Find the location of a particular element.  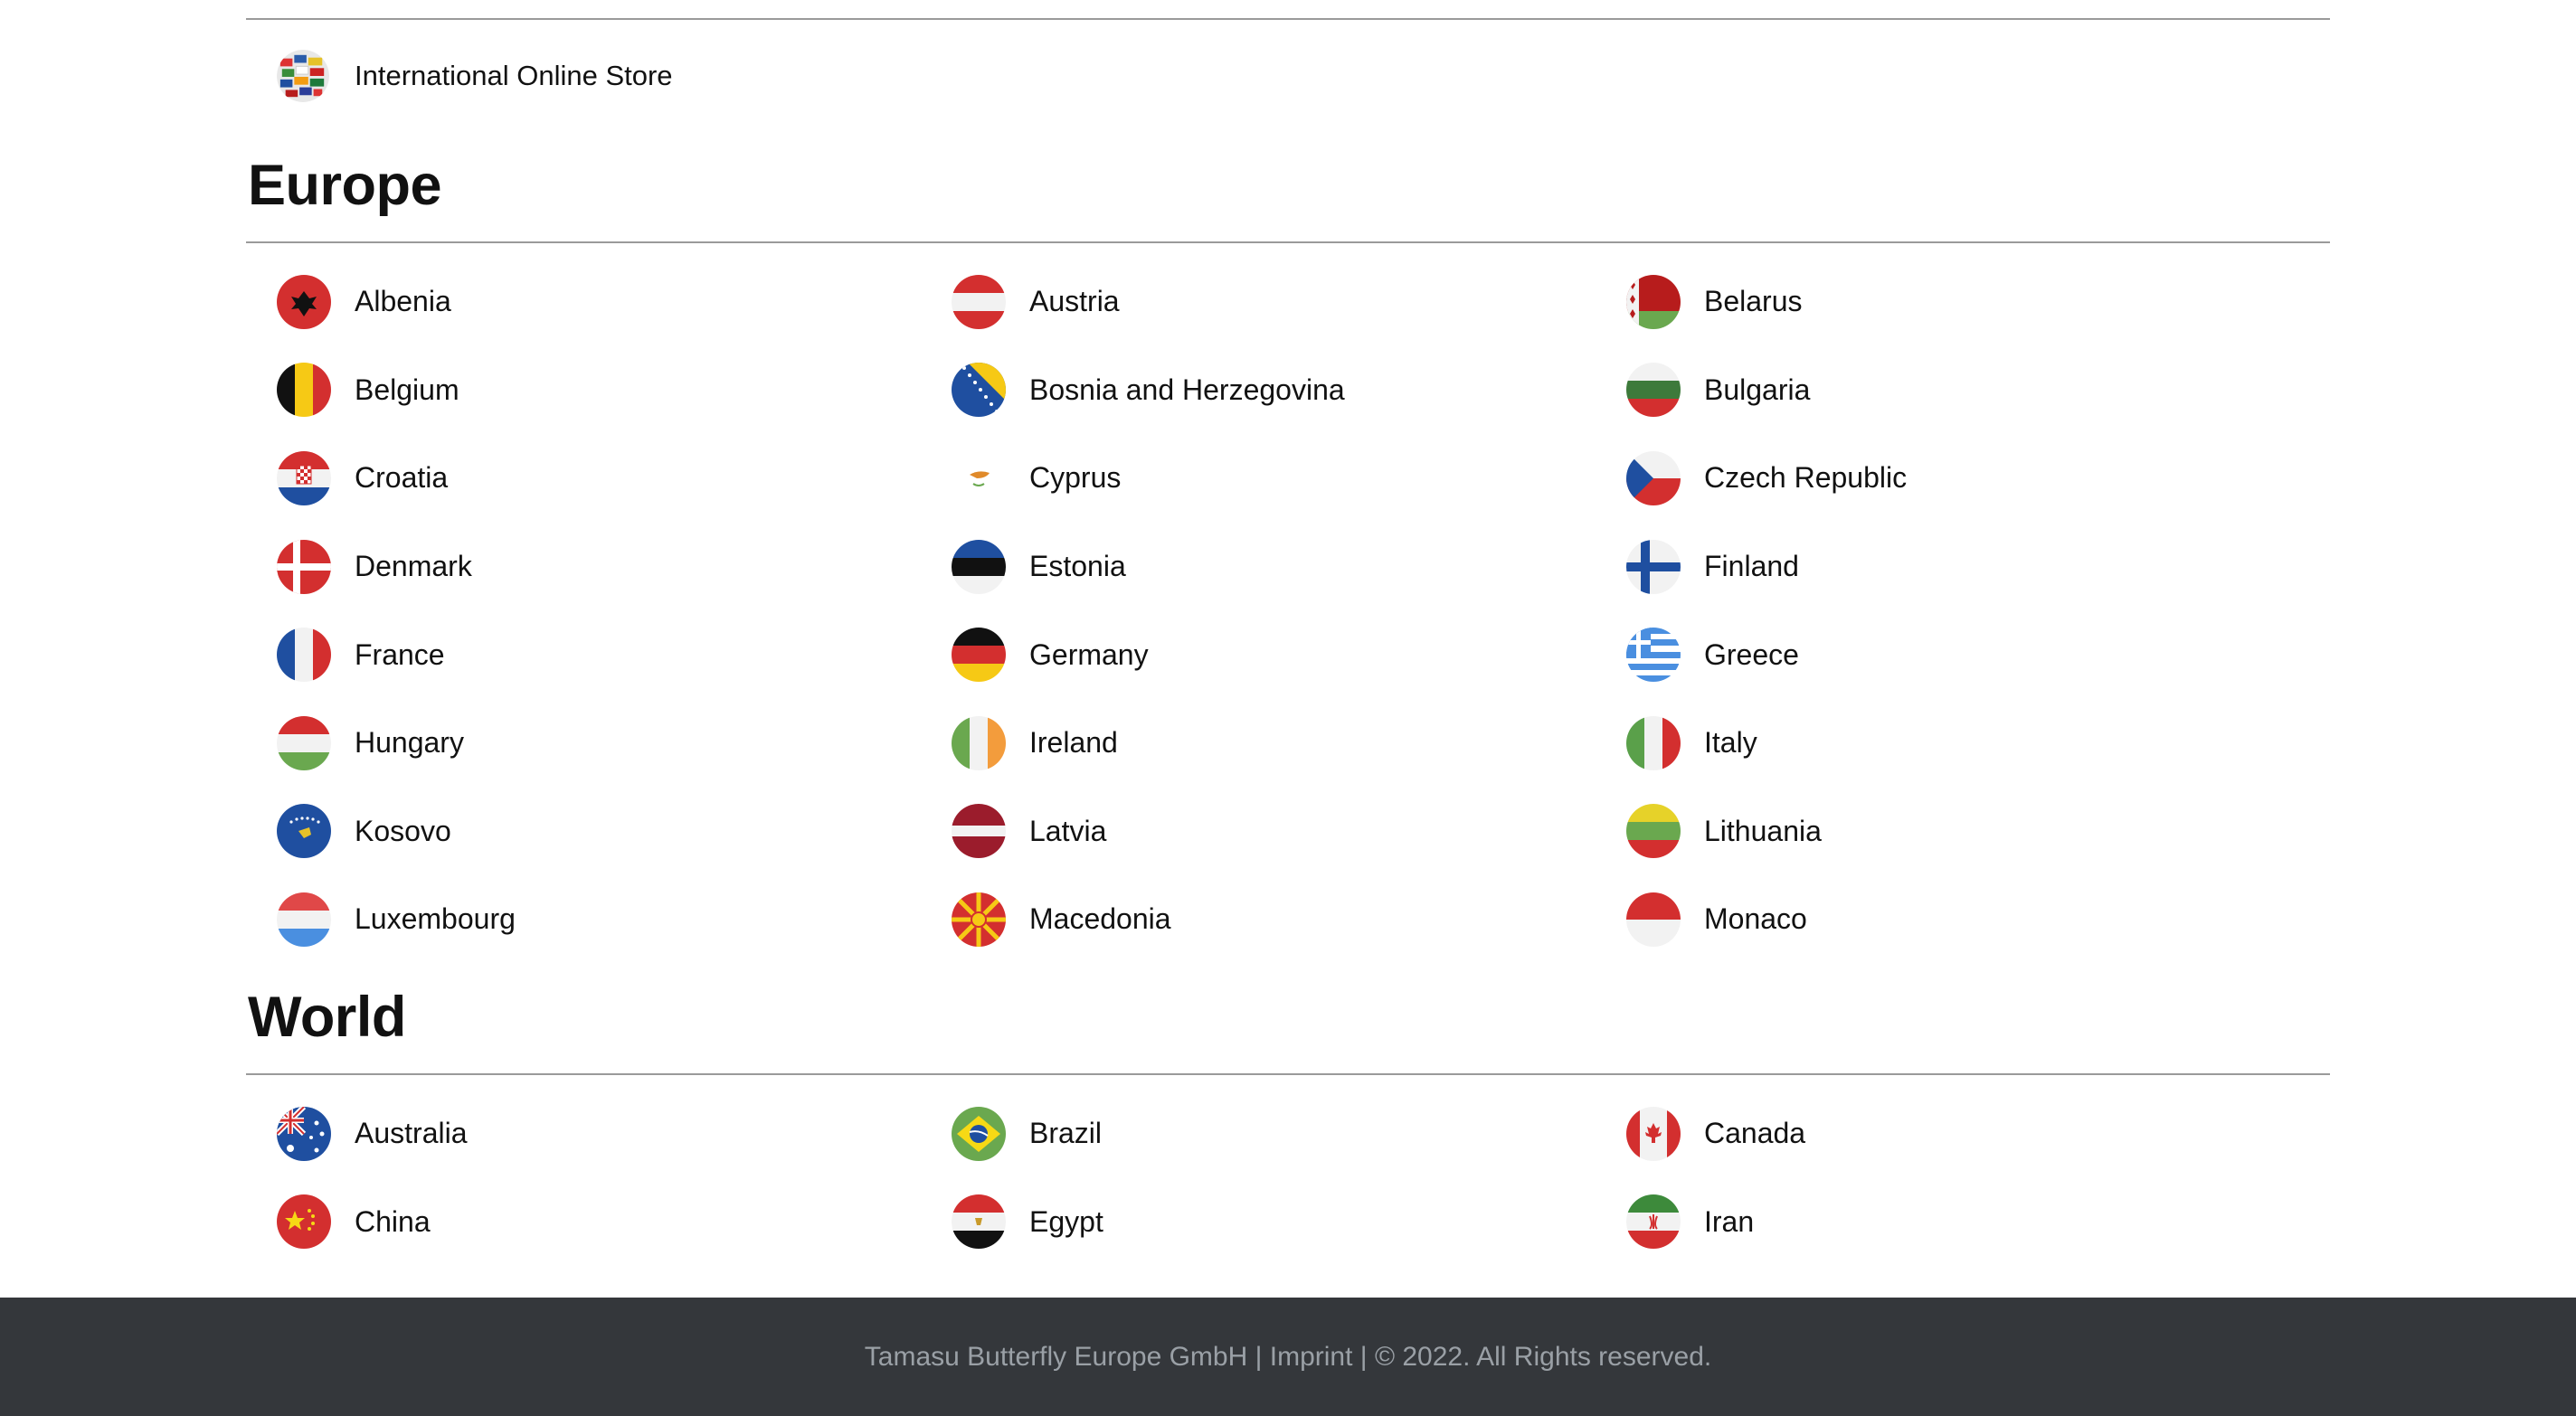

finland-flag-icon is located at coordinates (1653, 566).